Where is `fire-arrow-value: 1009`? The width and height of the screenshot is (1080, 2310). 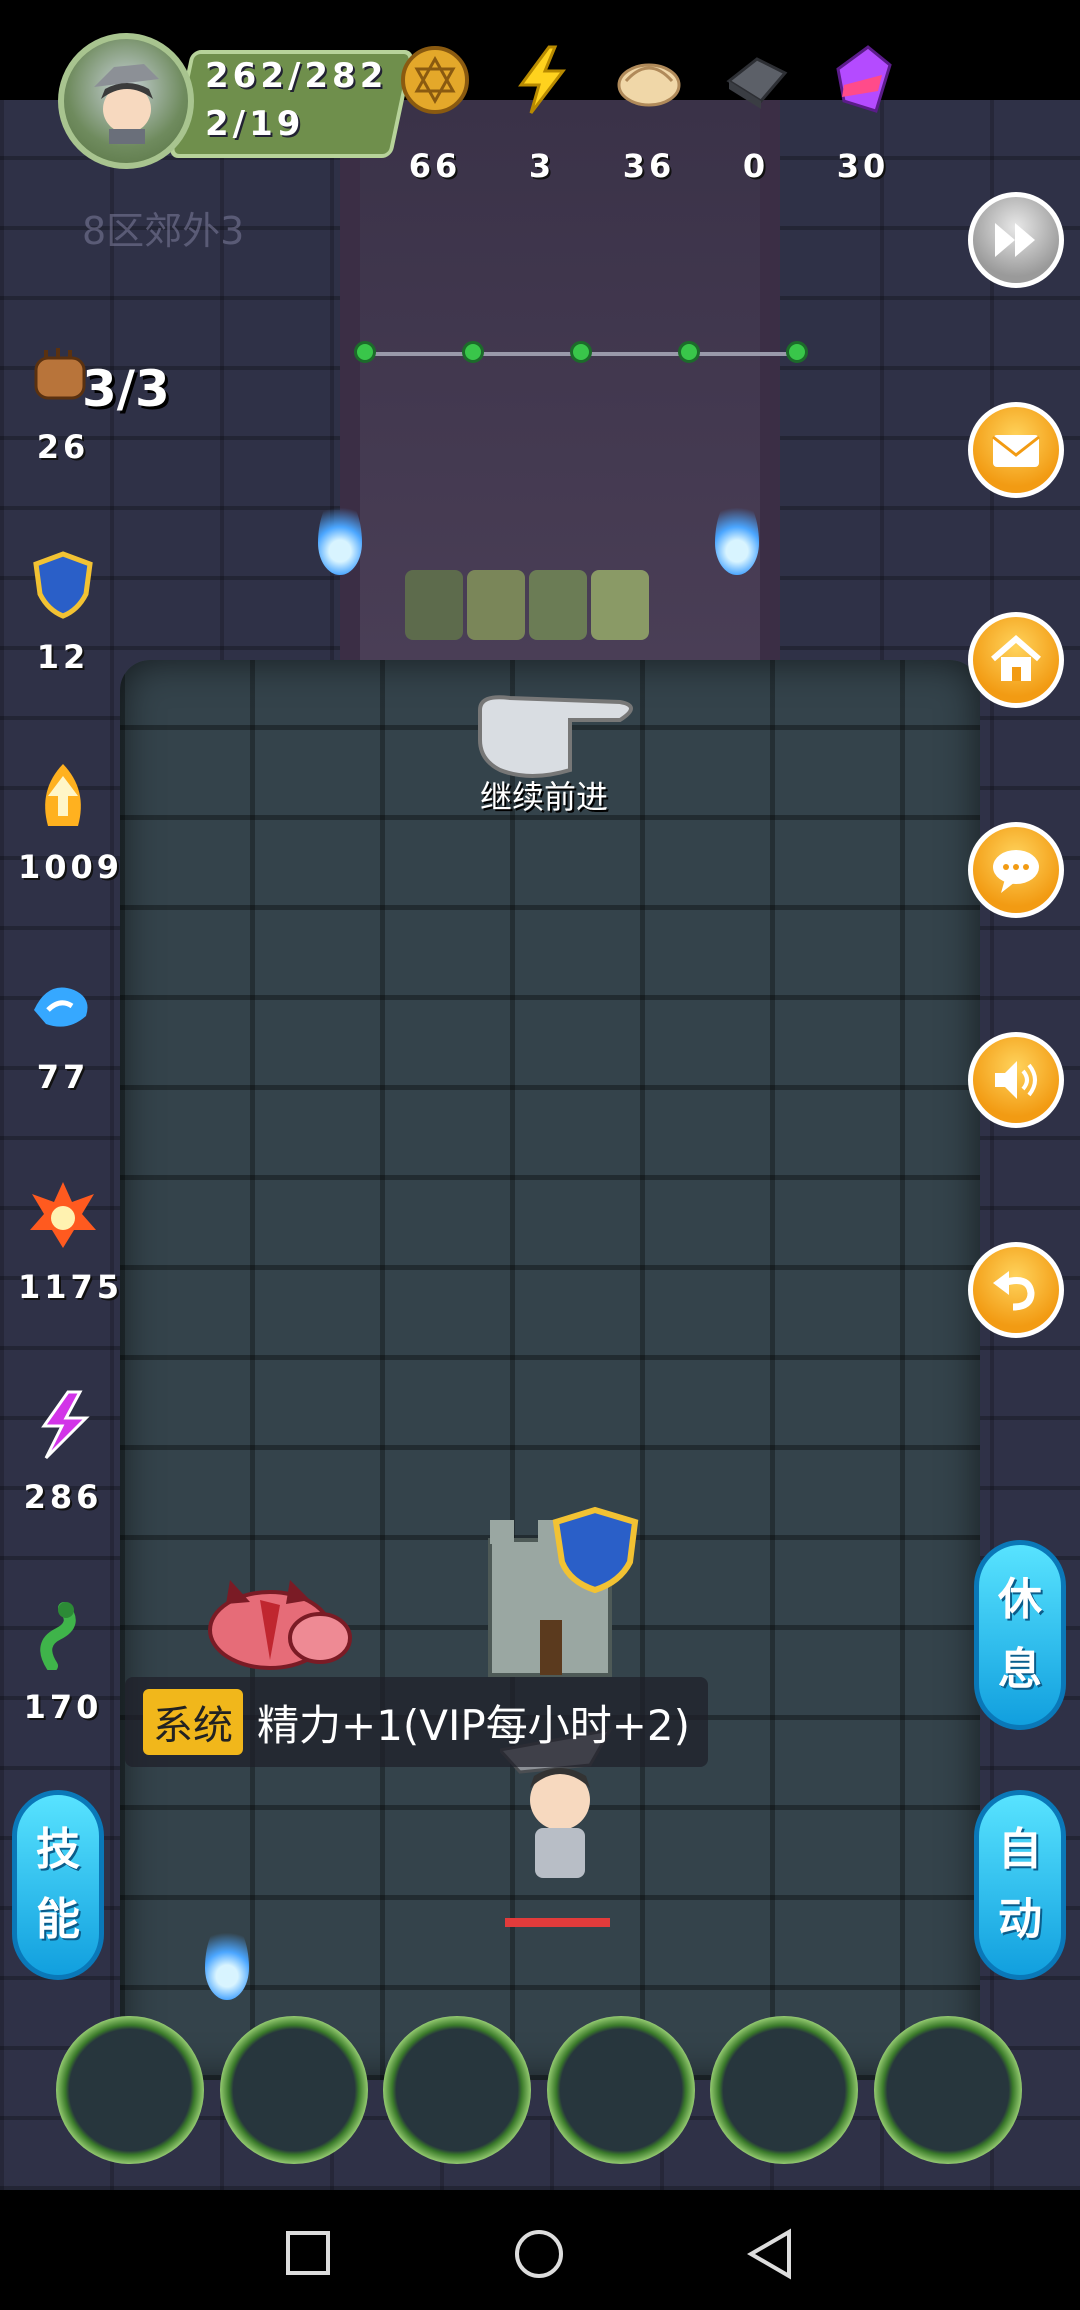 fire-arrow-value: 1009 is located at coordinates (71, 867).